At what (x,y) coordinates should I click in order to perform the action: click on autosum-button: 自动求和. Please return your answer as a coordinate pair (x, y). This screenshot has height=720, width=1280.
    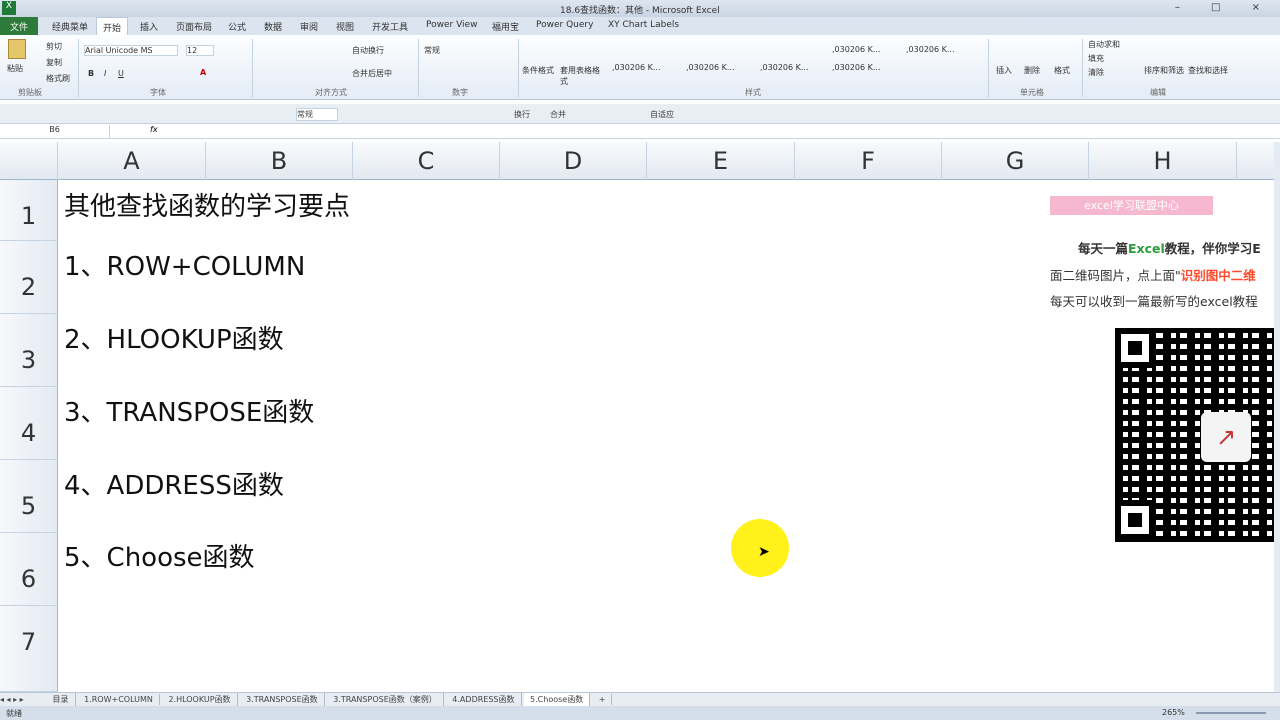
    Looking at the image, I should click on (1104, 44).